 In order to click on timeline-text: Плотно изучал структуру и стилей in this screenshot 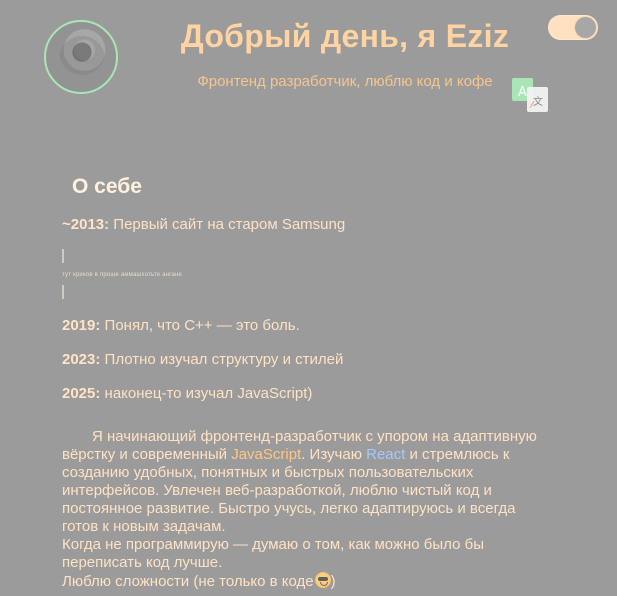, I will do `click(224, 359)`.